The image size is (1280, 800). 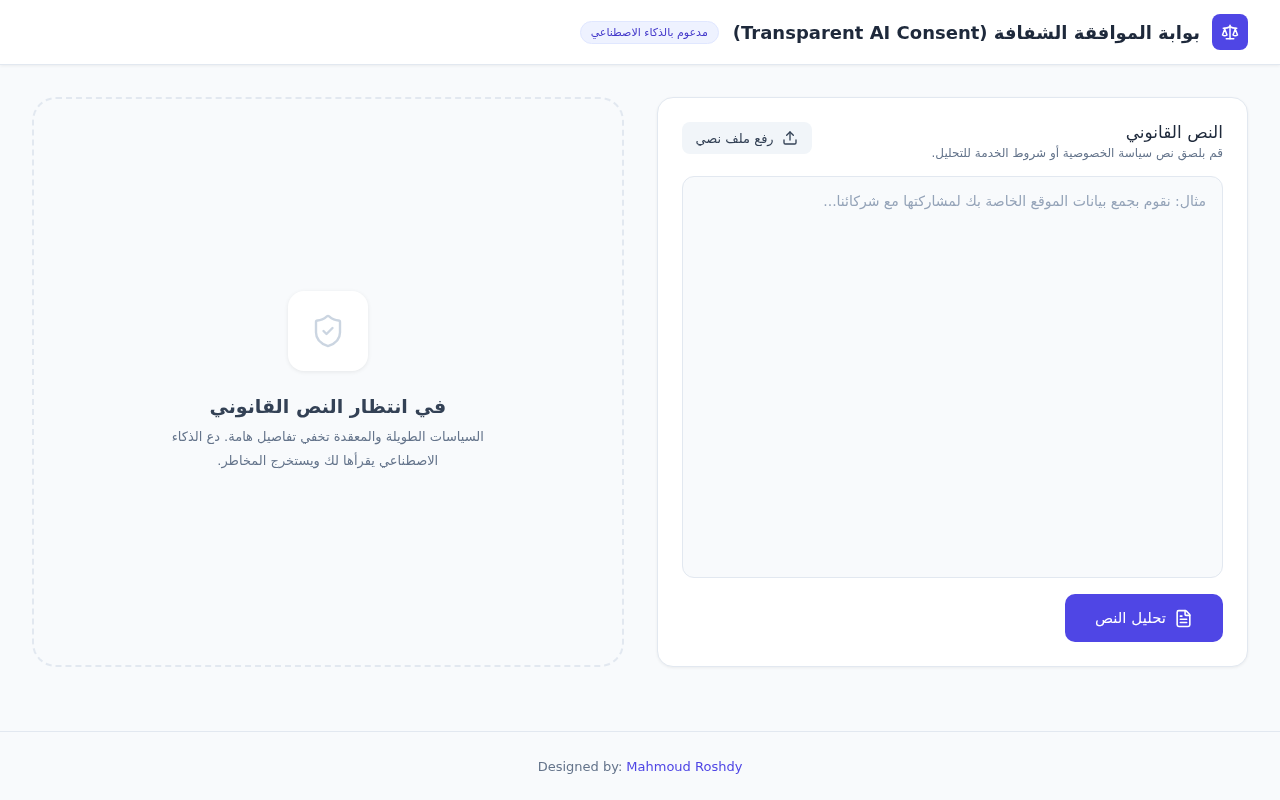 What do you see at coordinates (746, 138) in the screenshot?
I see `upload-button: رفع ملف نصي` at bounding box center [746, 138].